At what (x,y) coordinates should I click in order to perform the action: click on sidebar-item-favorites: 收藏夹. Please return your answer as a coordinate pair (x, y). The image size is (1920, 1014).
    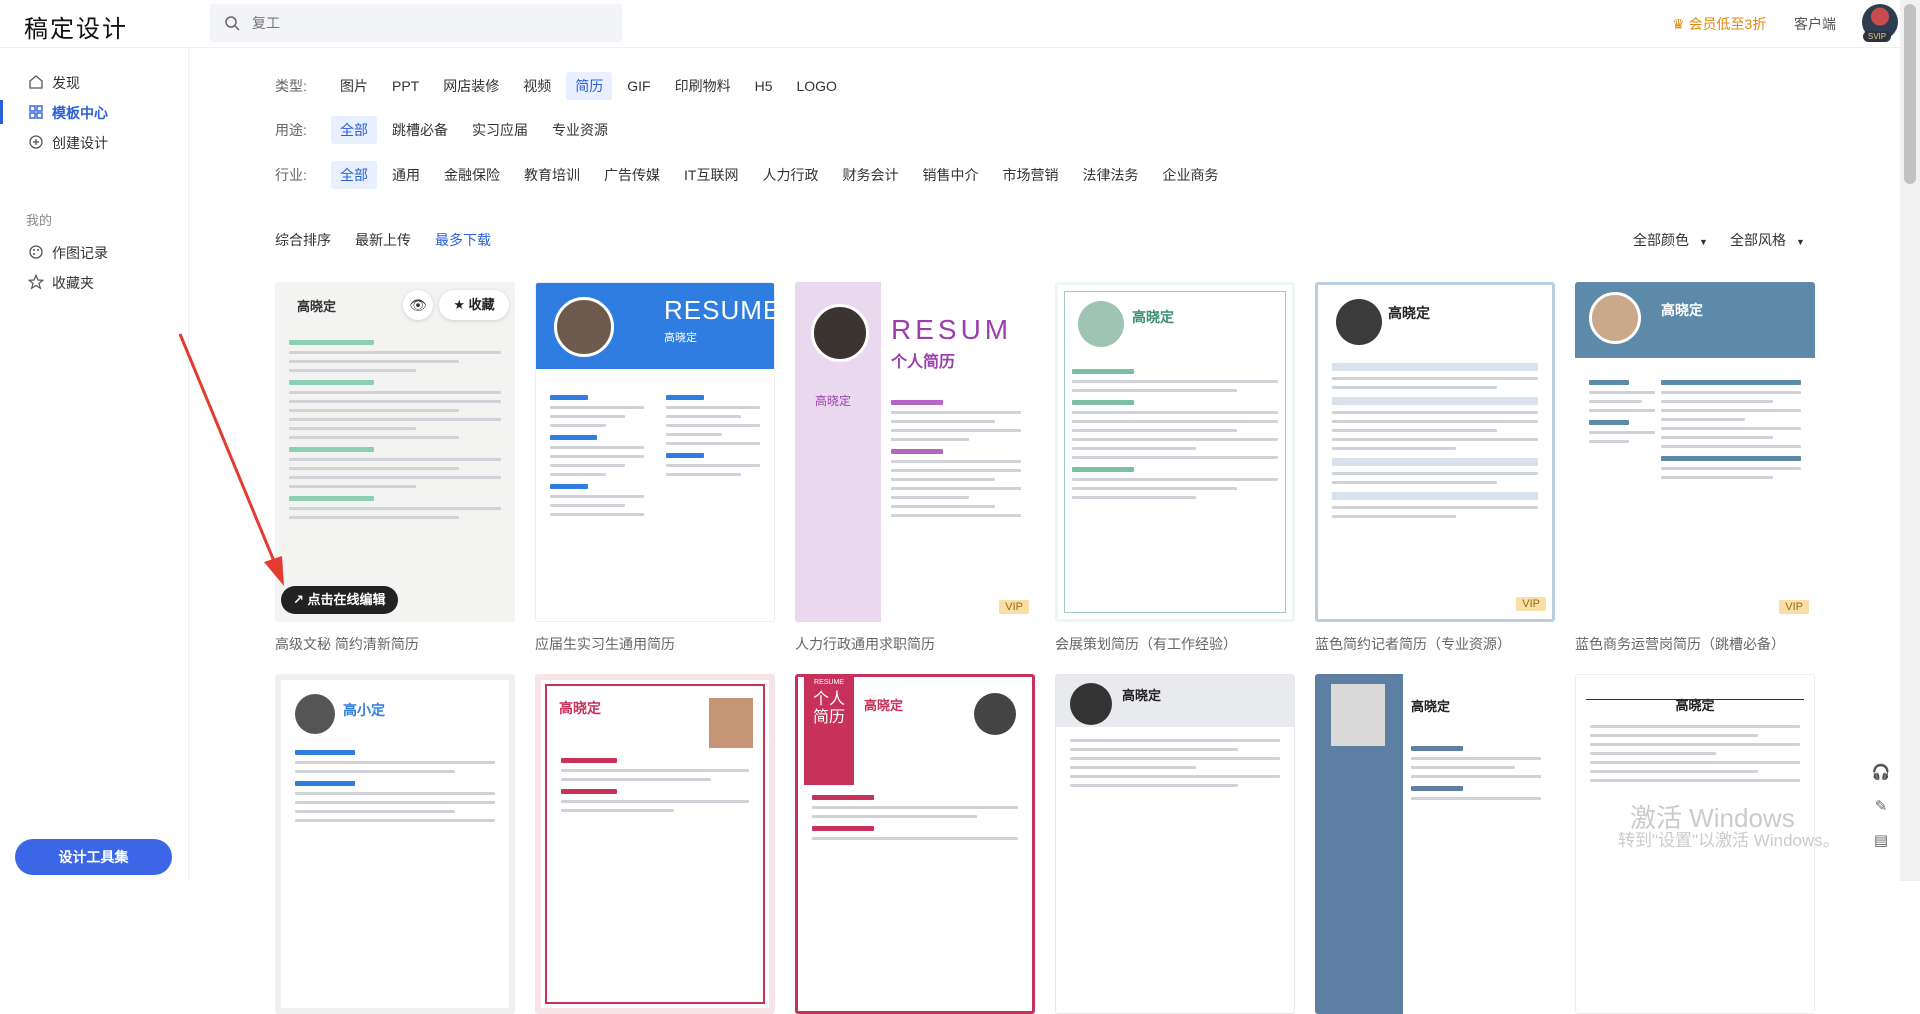
    Looking at the image, I should click on (94, 282).